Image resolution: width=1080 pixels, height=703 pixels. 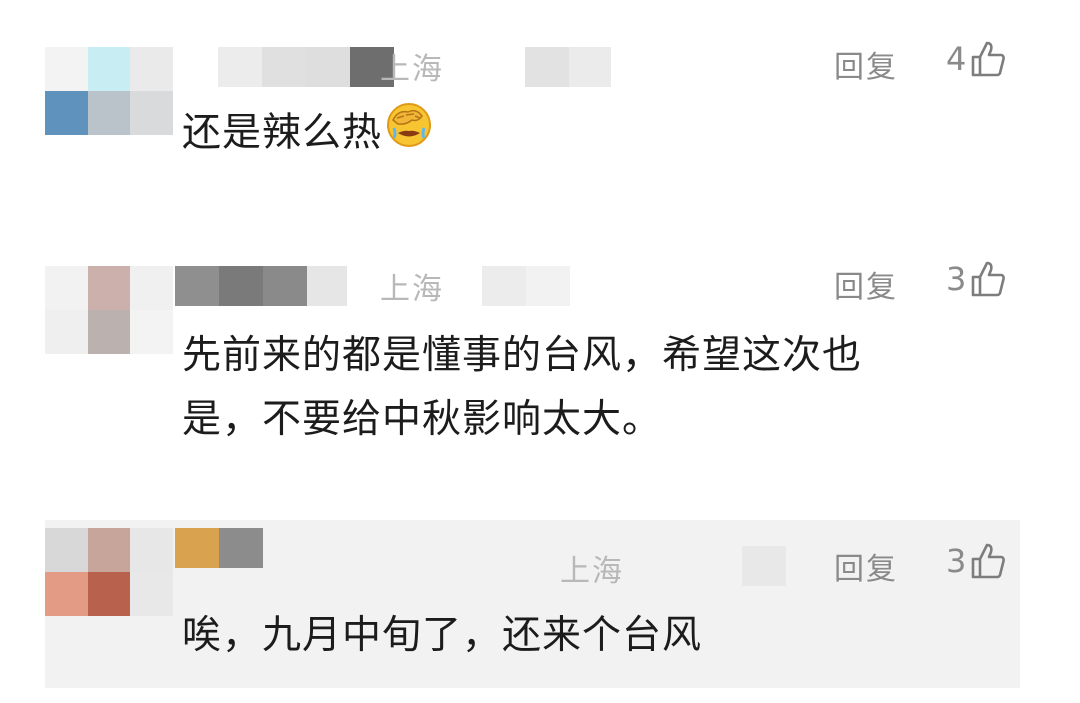 I want to click on comment-text: 先前来的都是懂事的台风，希望这次也 是，不要给中秋影响太大。, so click(x=522, y=388).